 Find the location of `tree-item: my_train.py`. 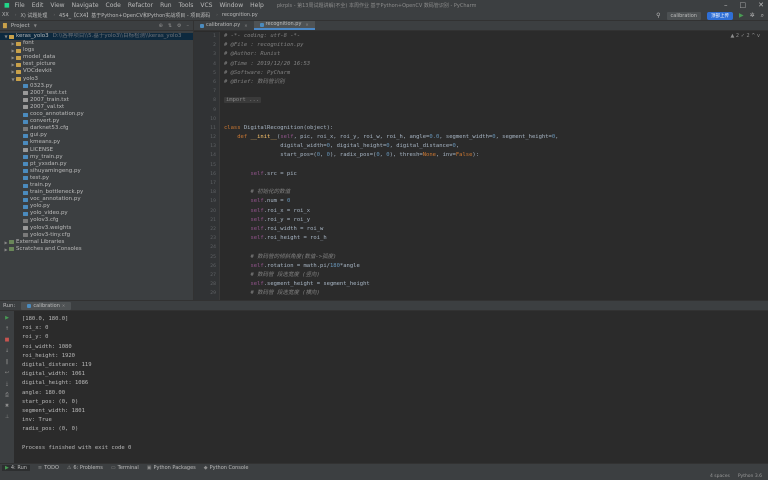

tree-item: my_train.py is located at coordinates (96, 157).